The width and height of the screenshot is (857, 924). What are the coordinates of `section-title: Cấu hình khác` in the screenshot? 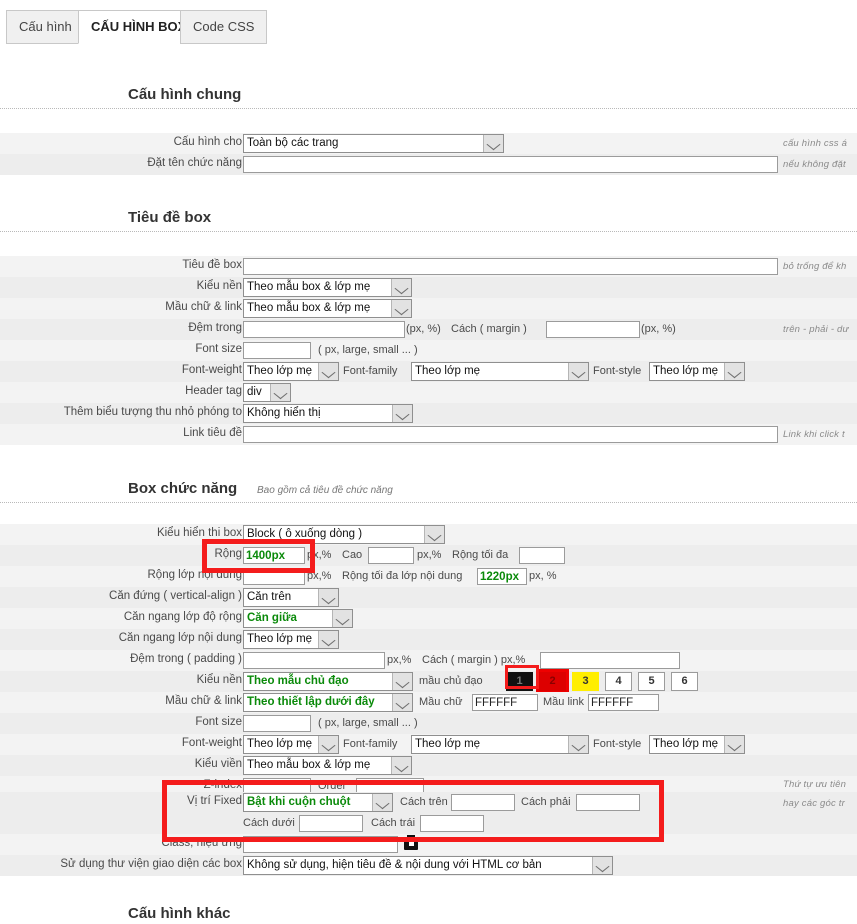 It's located at (179, 913).